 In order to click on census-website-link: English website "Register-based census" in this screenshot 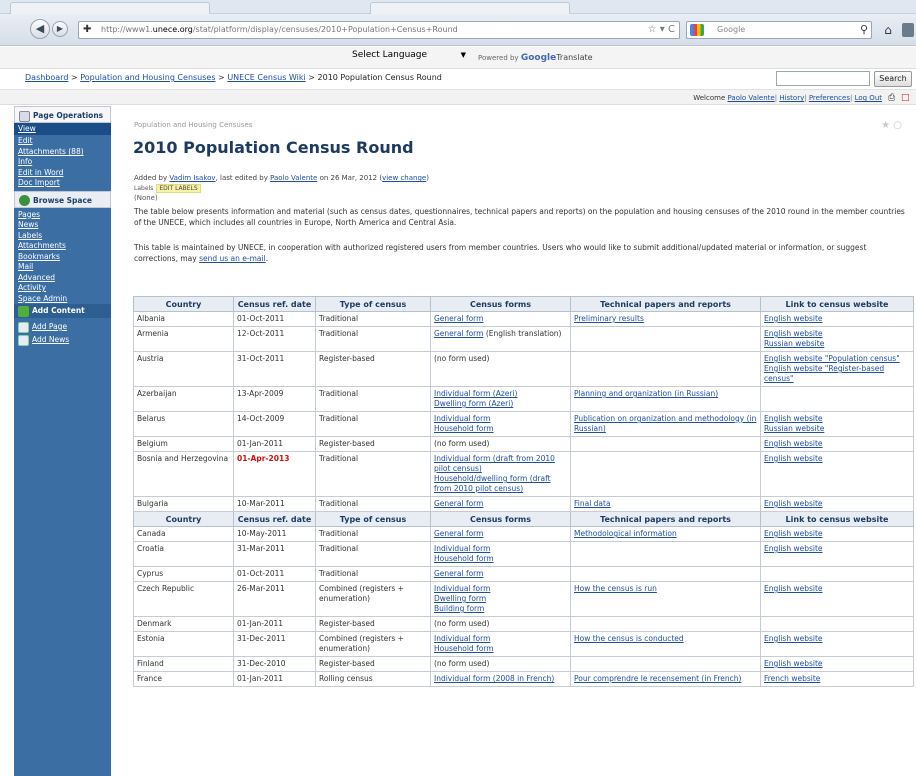, I will do `click(837, 374)`.